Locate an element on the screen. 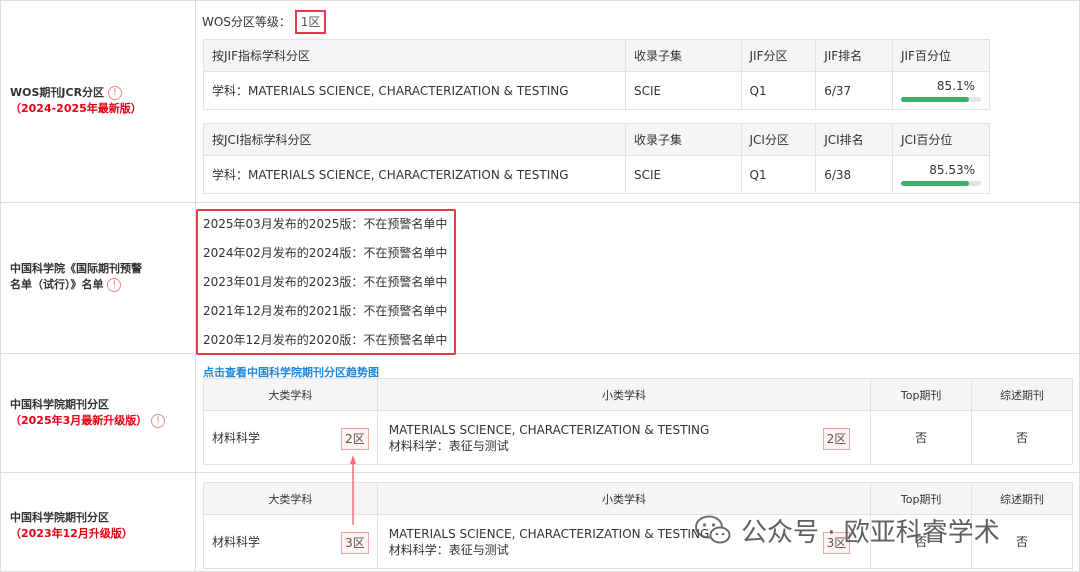 This screenshot has height=572, width=1080. warning-label-cell: 中国科学院《国际期刊预警 名单（试行）》名单 ! is located at coordinates (98, 278).